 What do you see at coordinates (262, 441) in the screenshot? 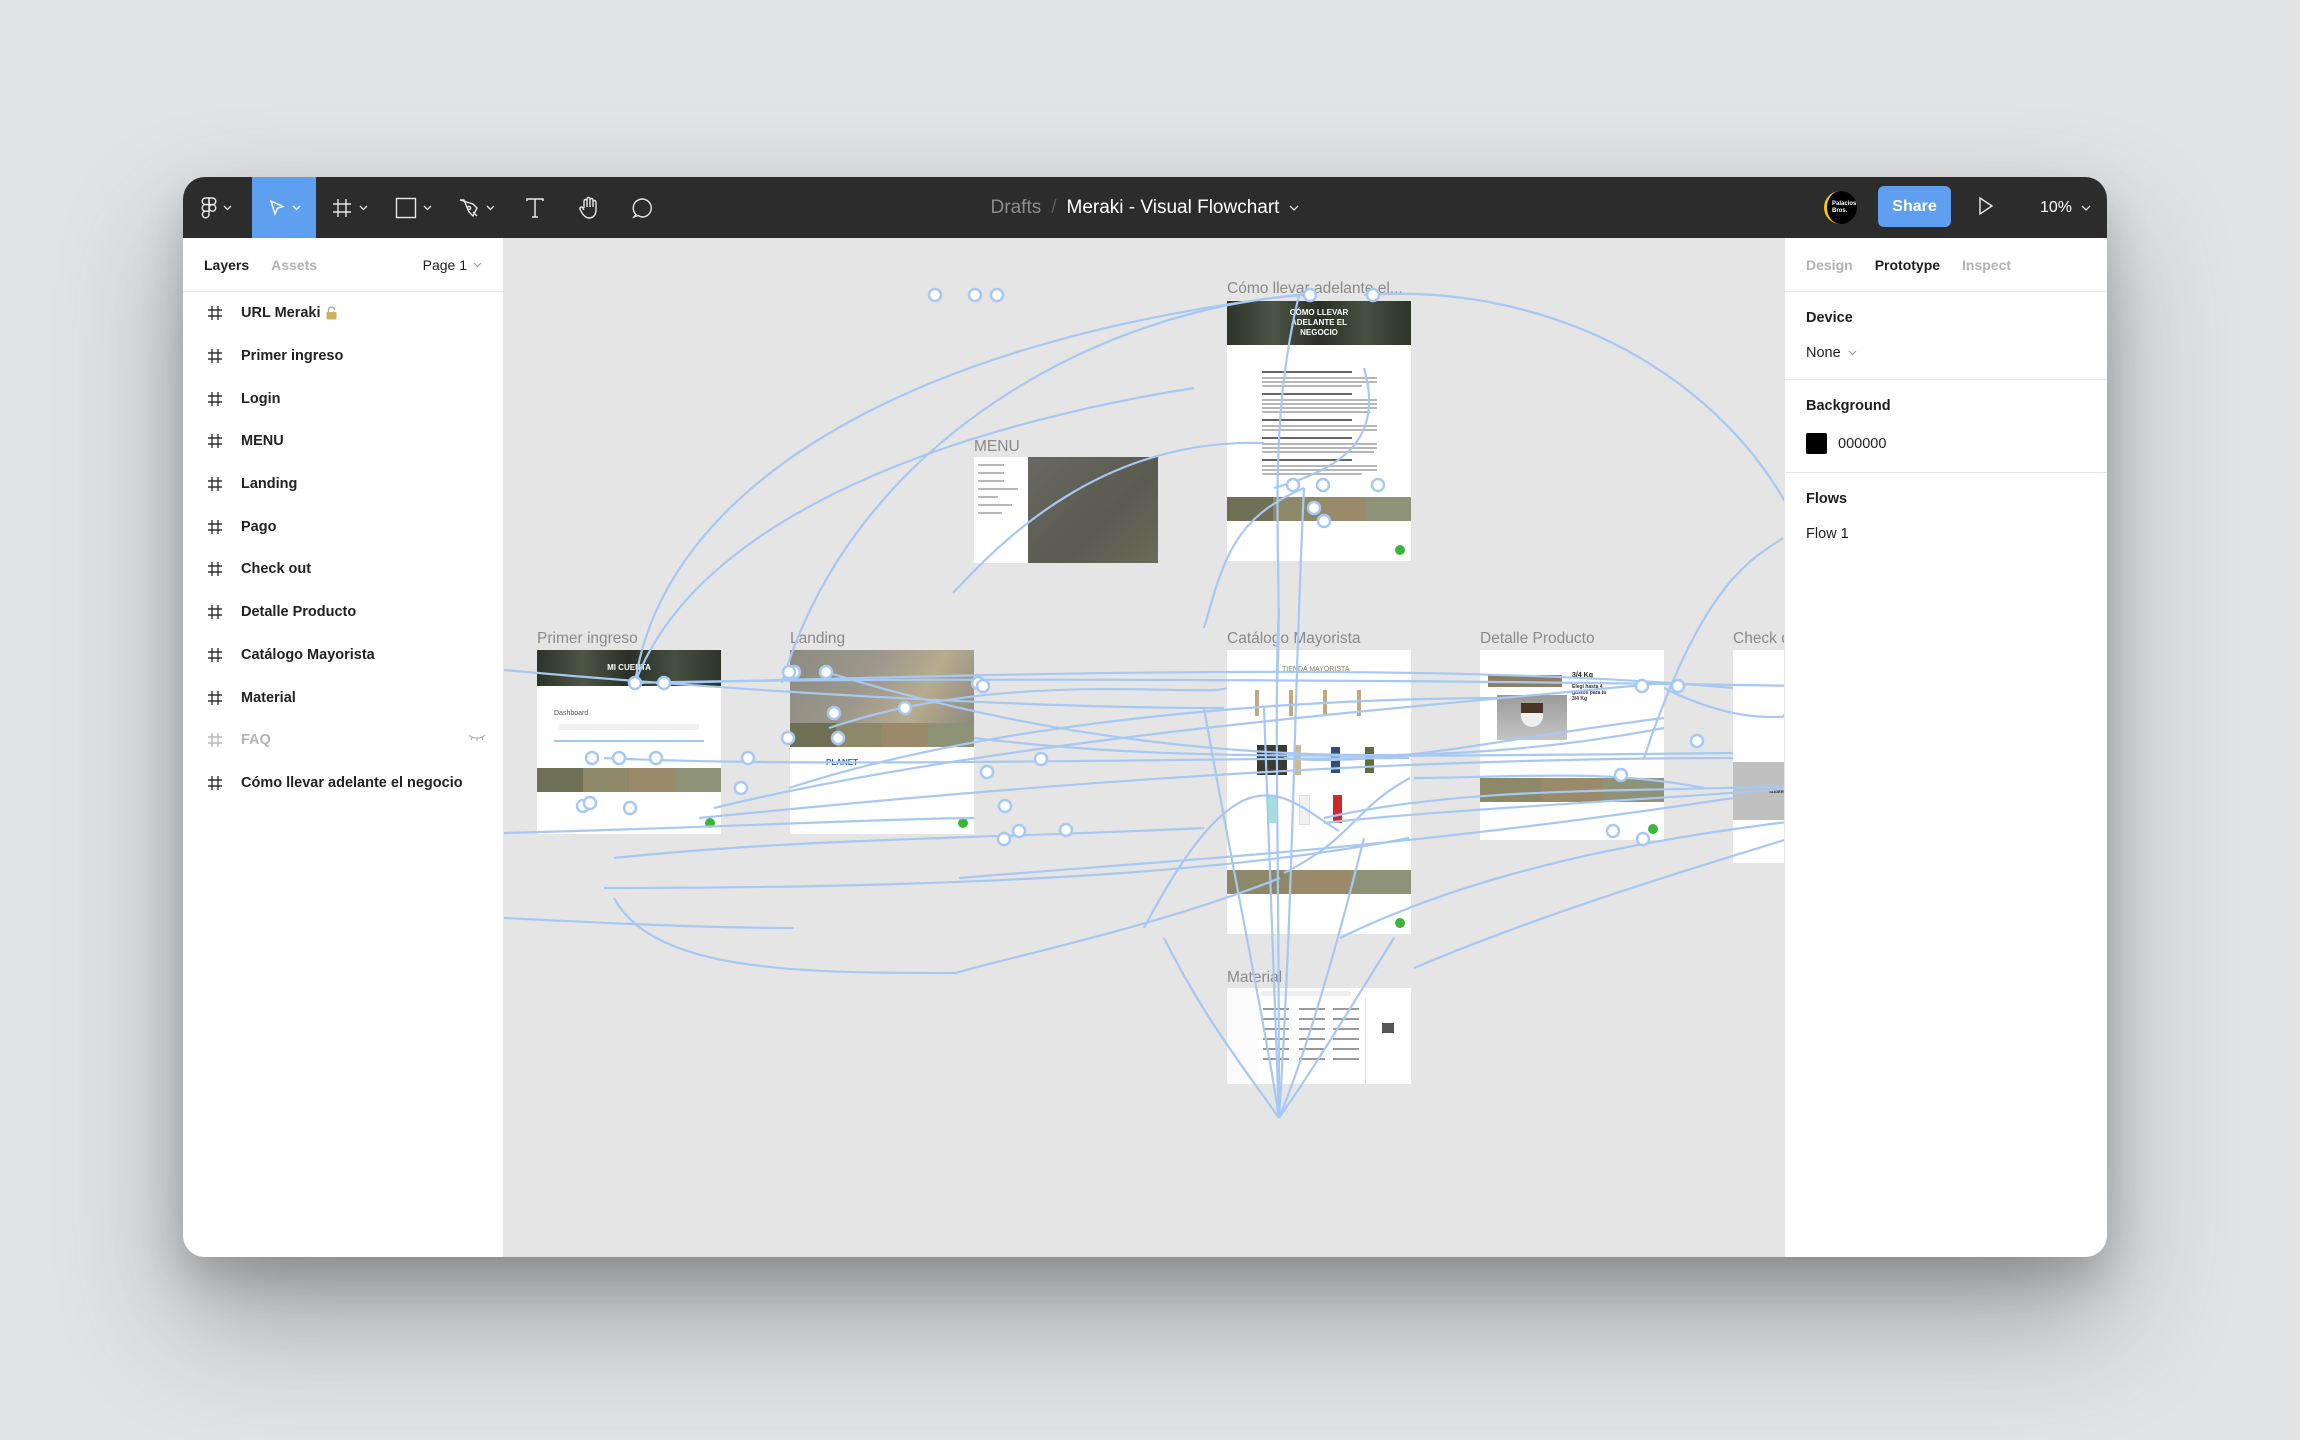
I see `layer-label: MENU` at bounding box center [262, 441].